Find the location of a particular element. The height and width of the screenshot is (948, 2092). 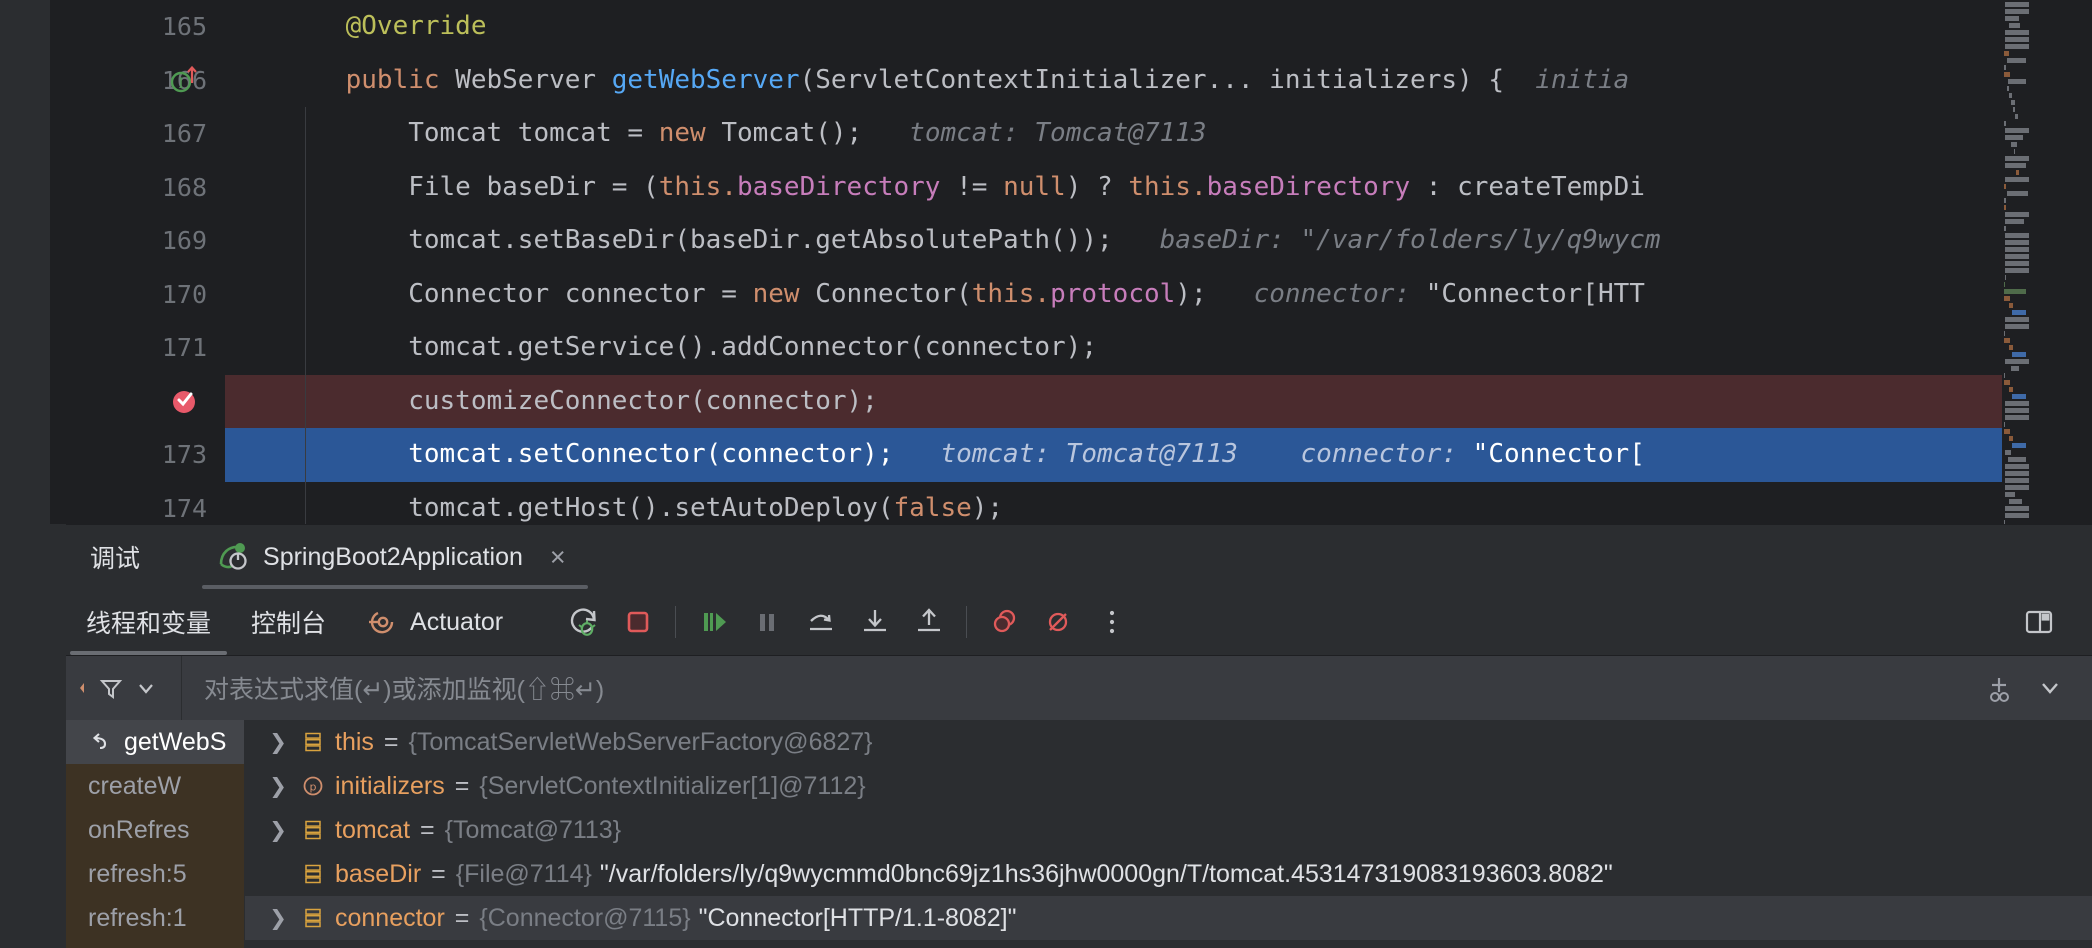

evaluate-expression-input: 对表达式求值(↵)或添加监视(⇧⌘↵) is located at coordinates (1082, 688).